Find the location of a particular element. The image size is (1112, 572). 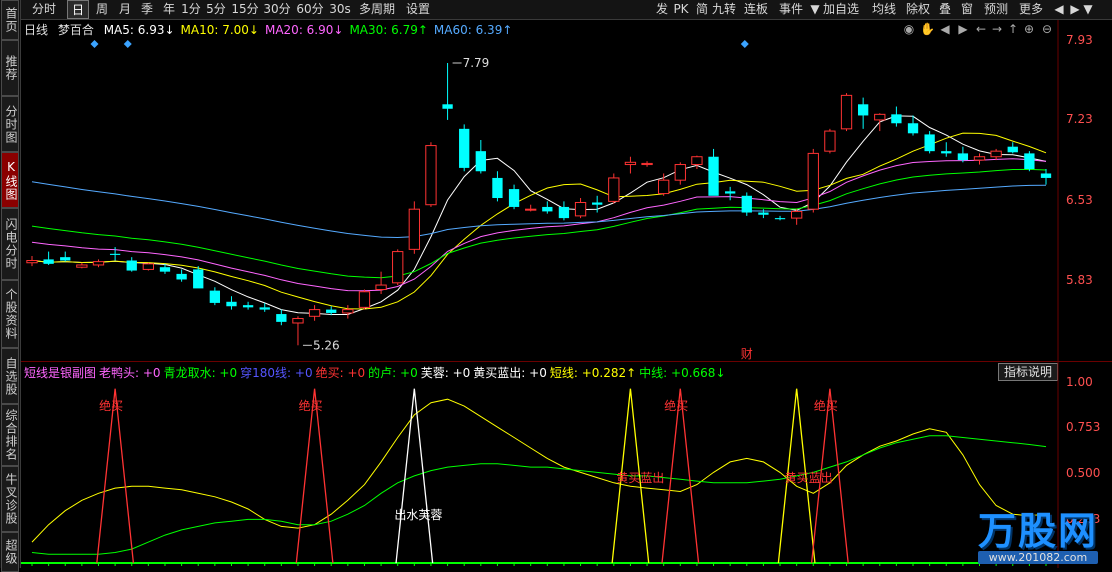

finance-marker: 财 is located at coordinates (747, 354).